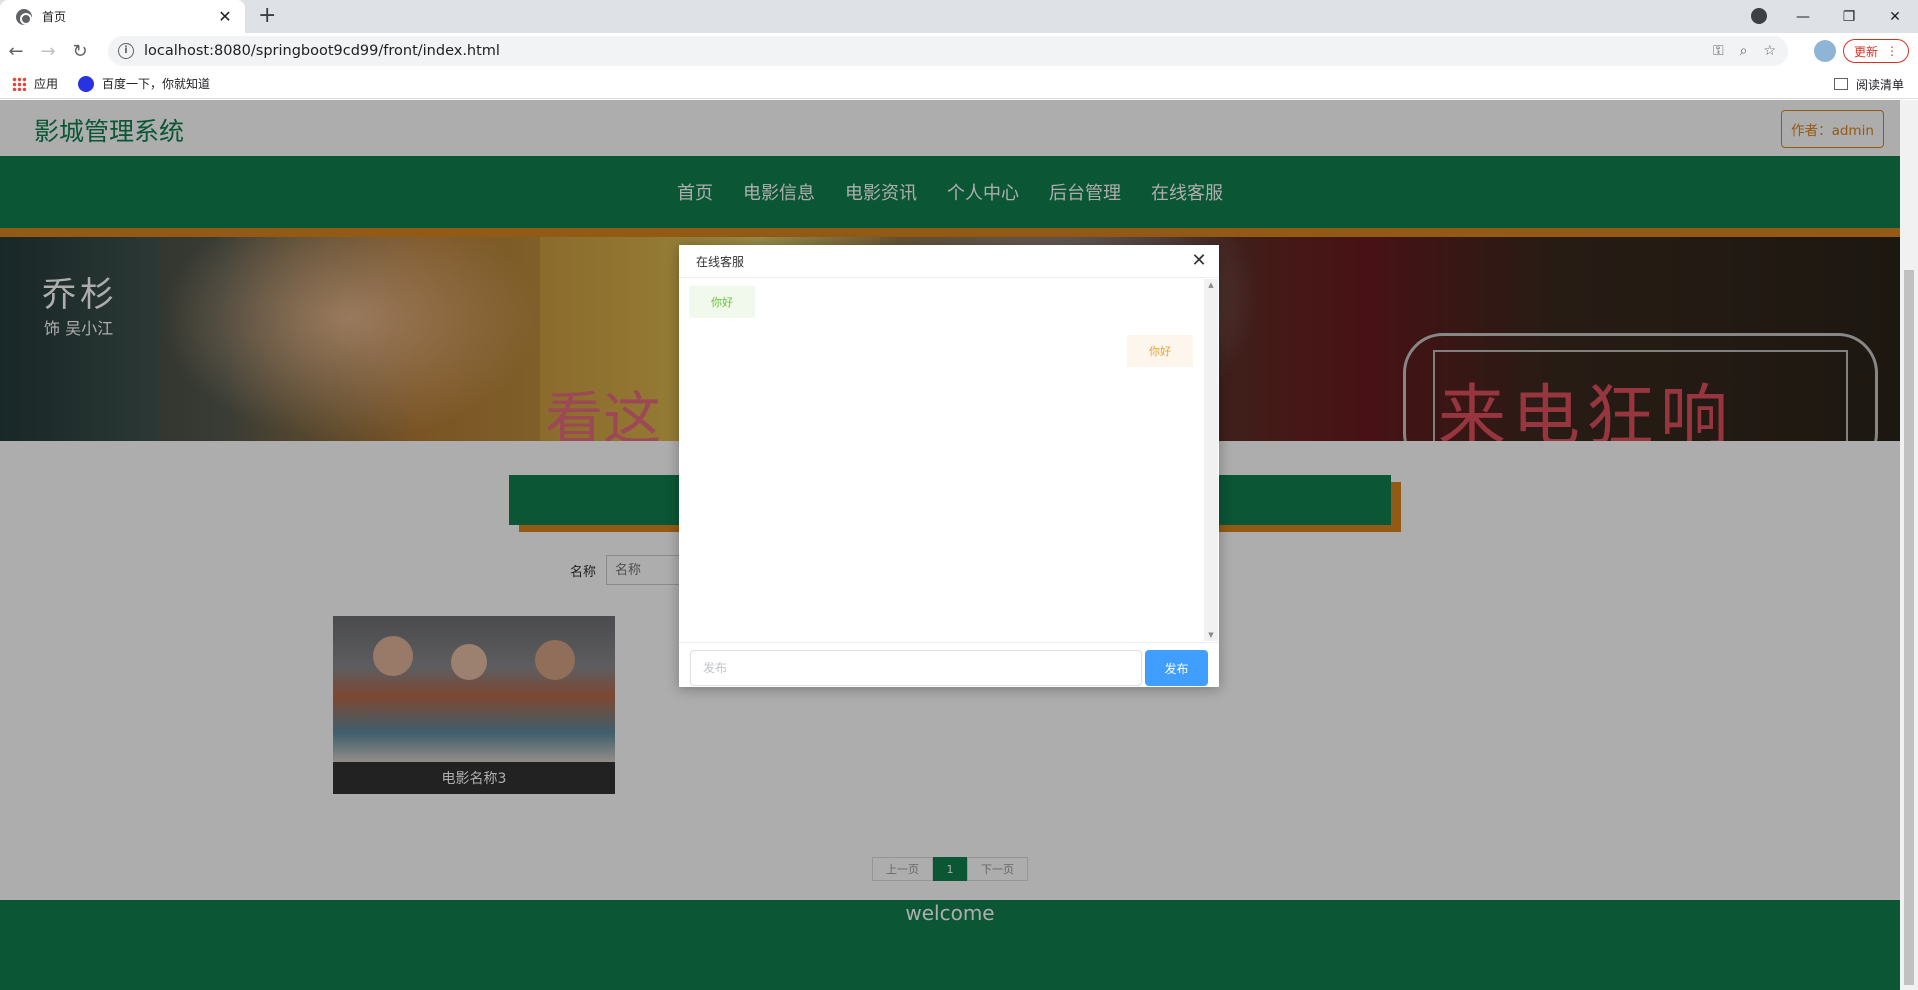 The width and height of the screenshot is (1918, 990). What do you see at coordinates (949, 261) in the screenshot?
I see `dialog-header: 在线客服 ✕` at bounding box center [949, 261].